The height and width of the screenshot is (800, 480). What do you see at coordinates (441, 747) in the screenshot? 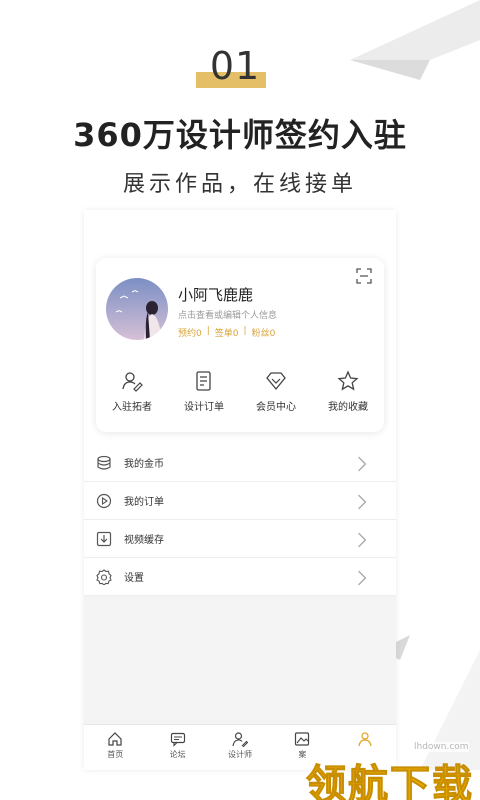
I see `watermark-url: lhdown.com` at bounding box center [441, 747].